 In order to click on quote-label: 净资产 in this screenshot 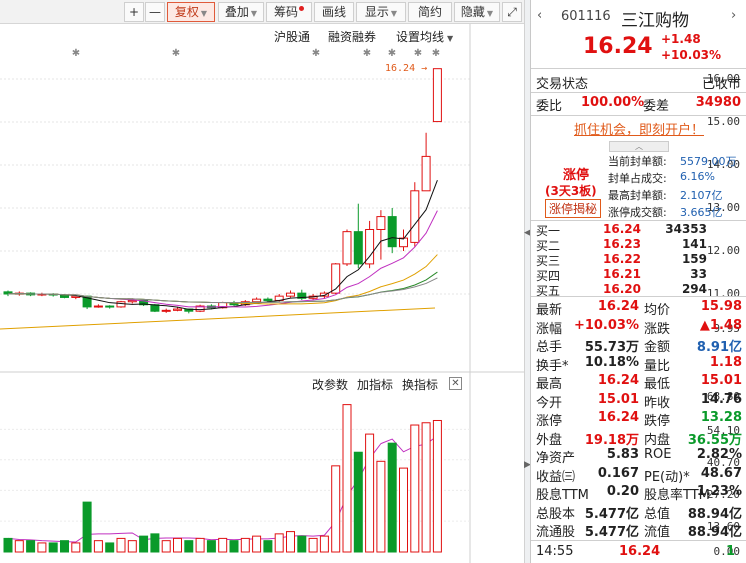, I will do `click(556, 458)`.